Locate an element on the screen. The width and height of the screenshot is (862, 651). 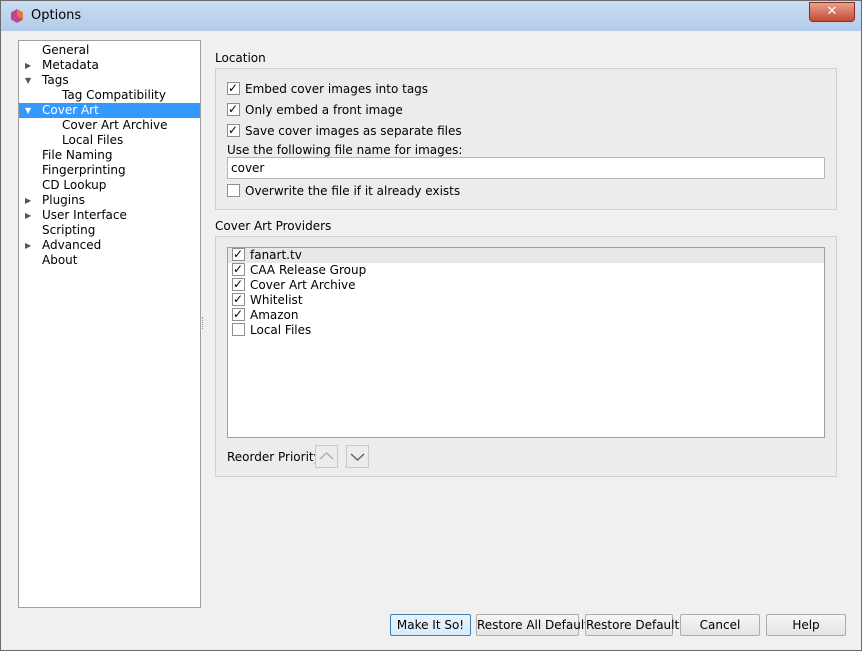
provider-checkbox is located at coordinates (238, 329).